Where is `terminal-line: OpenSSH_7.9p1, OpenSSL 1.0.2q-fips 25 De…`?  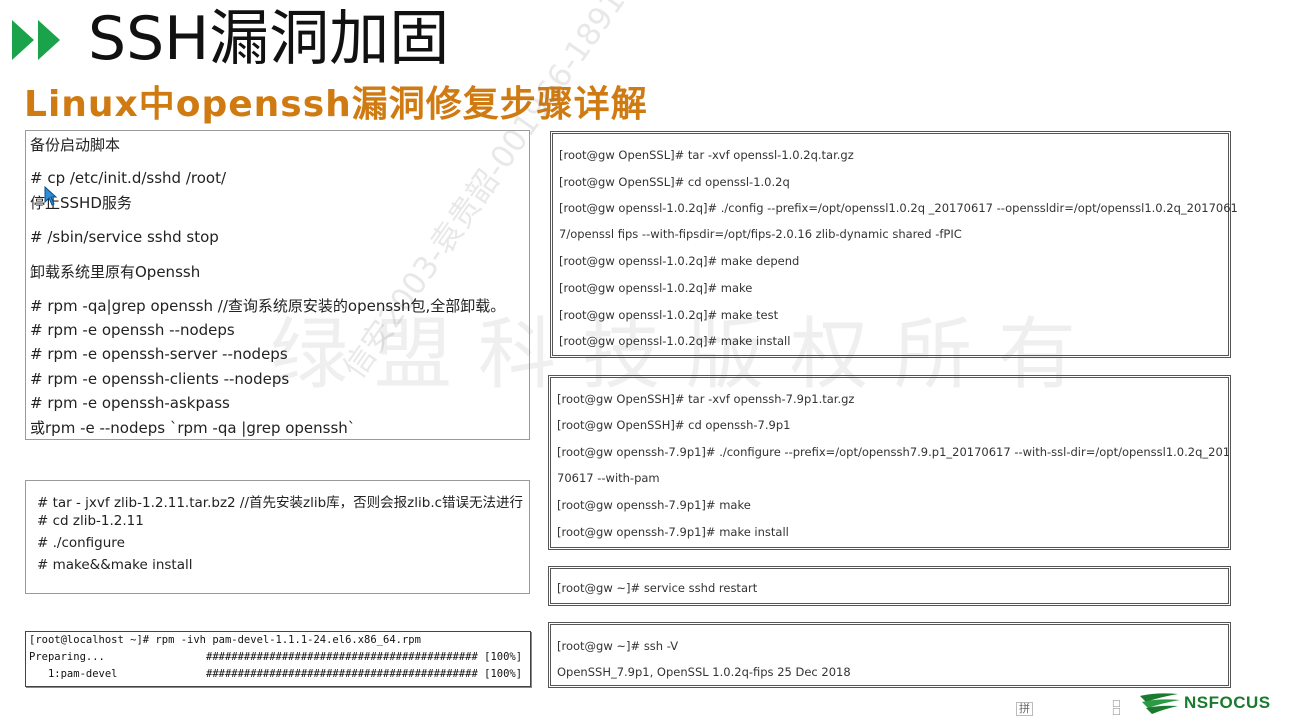 terminal-line: OpenSSH_7.9p1, OpenSSL 1.0.2q-fips 25 De… is located at coordinates (704, 672).